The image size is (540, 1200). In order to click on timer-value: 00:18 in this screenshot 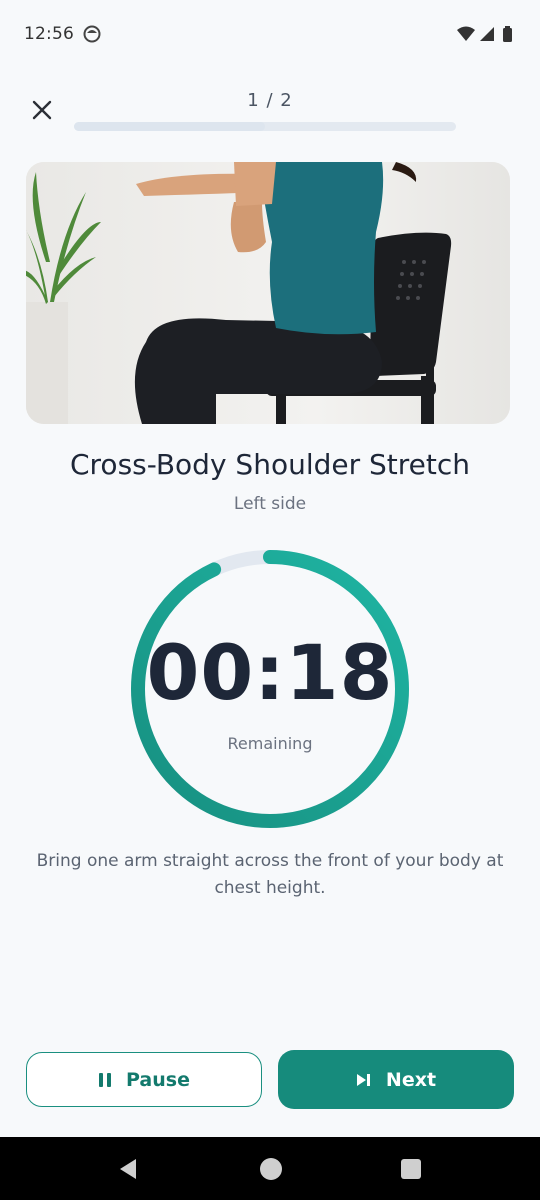, I will do `click(270, 672)`.